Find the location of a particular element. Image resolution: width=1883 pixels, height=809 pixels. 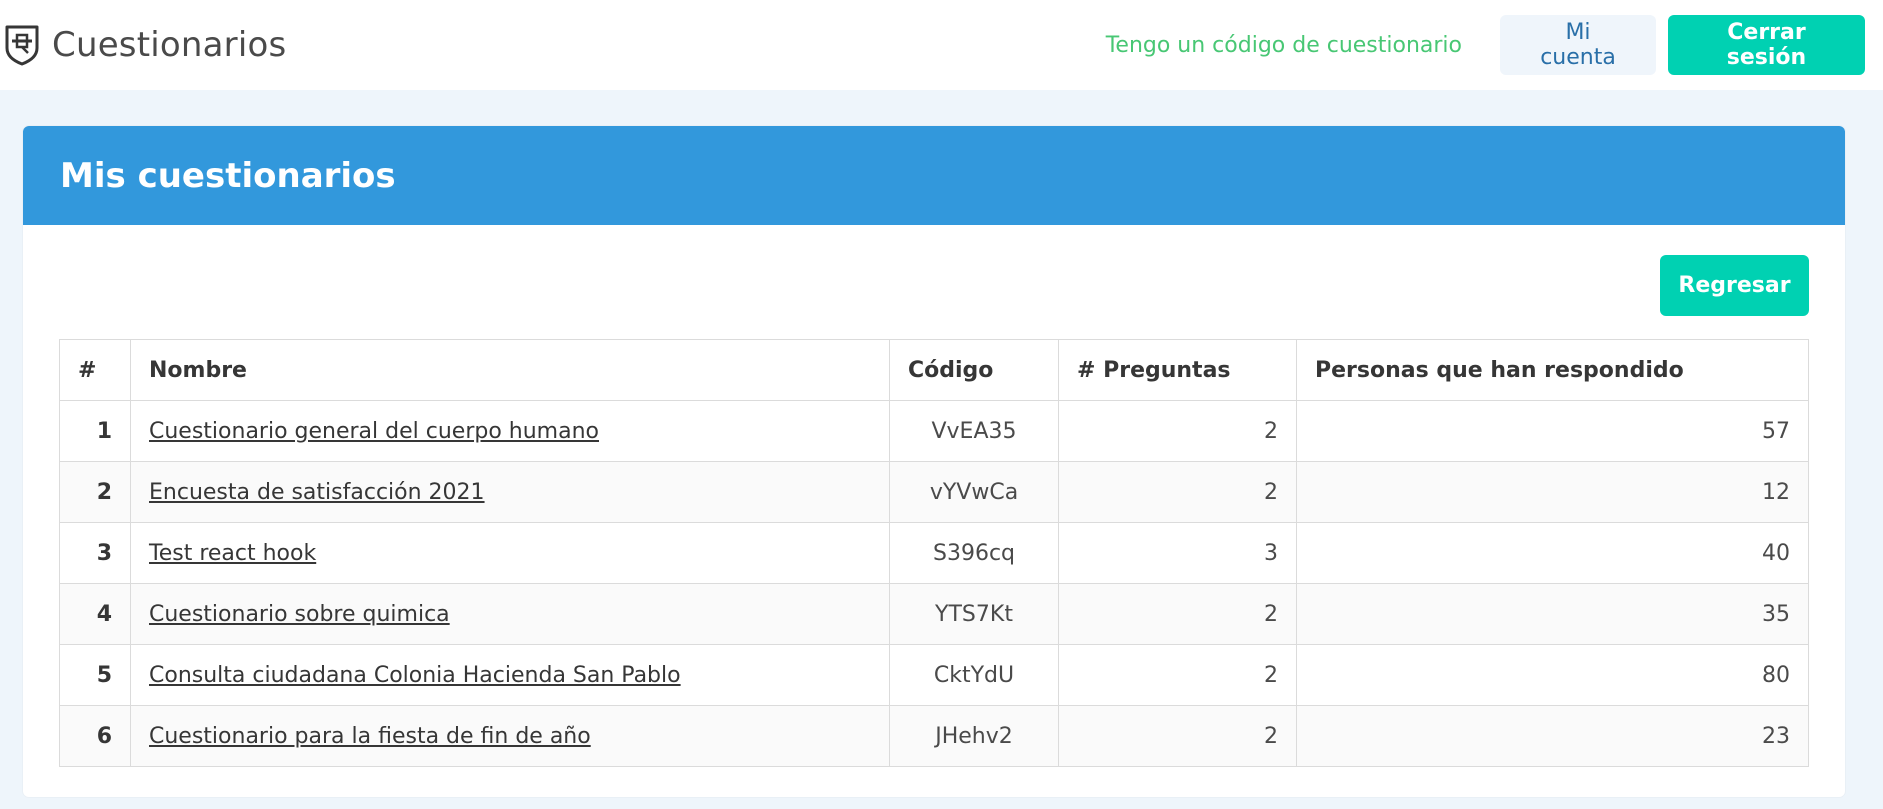

questionnaire-link: Cuestionario sobre quimica is located at coordinates (299, 614).